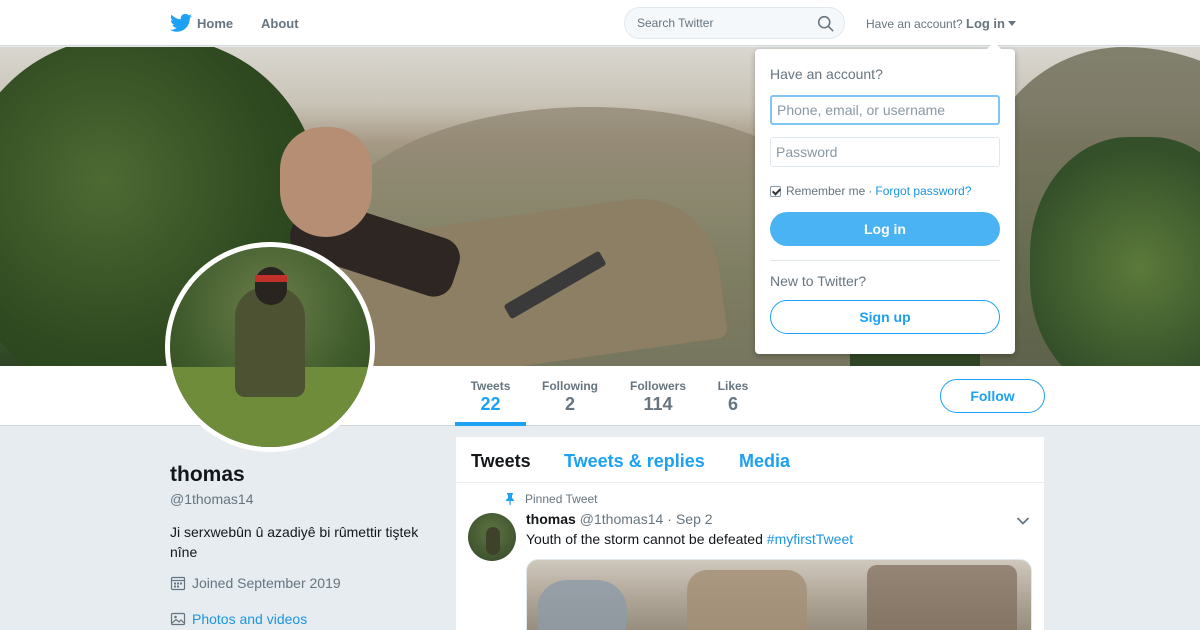 This screenshot has width=1200, height=630. I want to click on twitter-bird-icon, so click(181, 23).